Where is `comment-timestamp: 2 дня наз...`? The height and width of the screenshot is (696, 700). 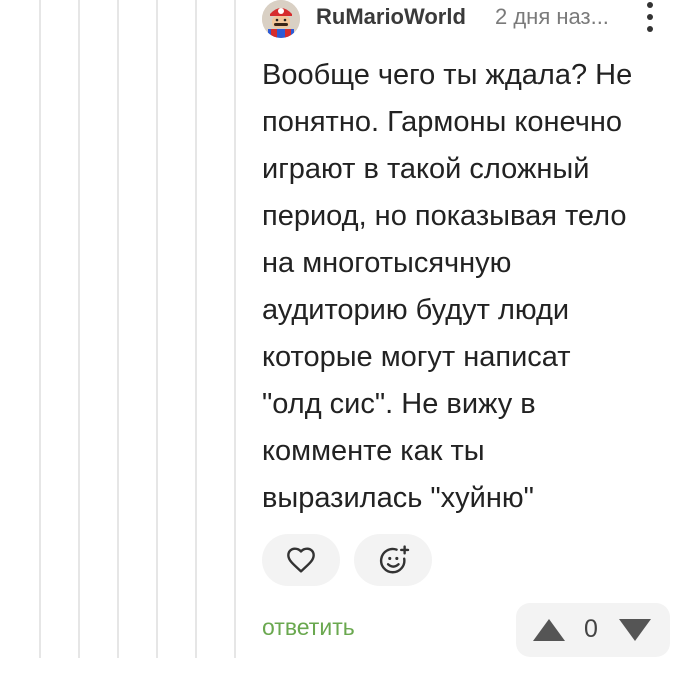 comment-timestamp: 2 дня наз... is located at coordinates (552, 16).